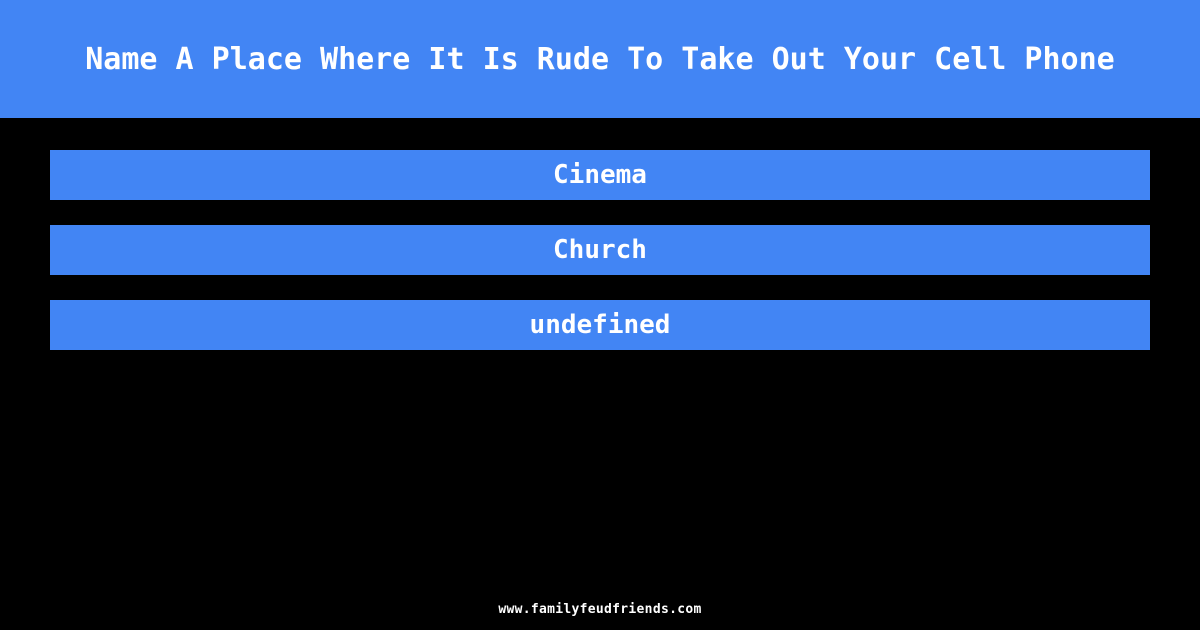 This screenshot has width=1200, height=630. I want to click on answer-label-1: Cinema, so click(600, 175).